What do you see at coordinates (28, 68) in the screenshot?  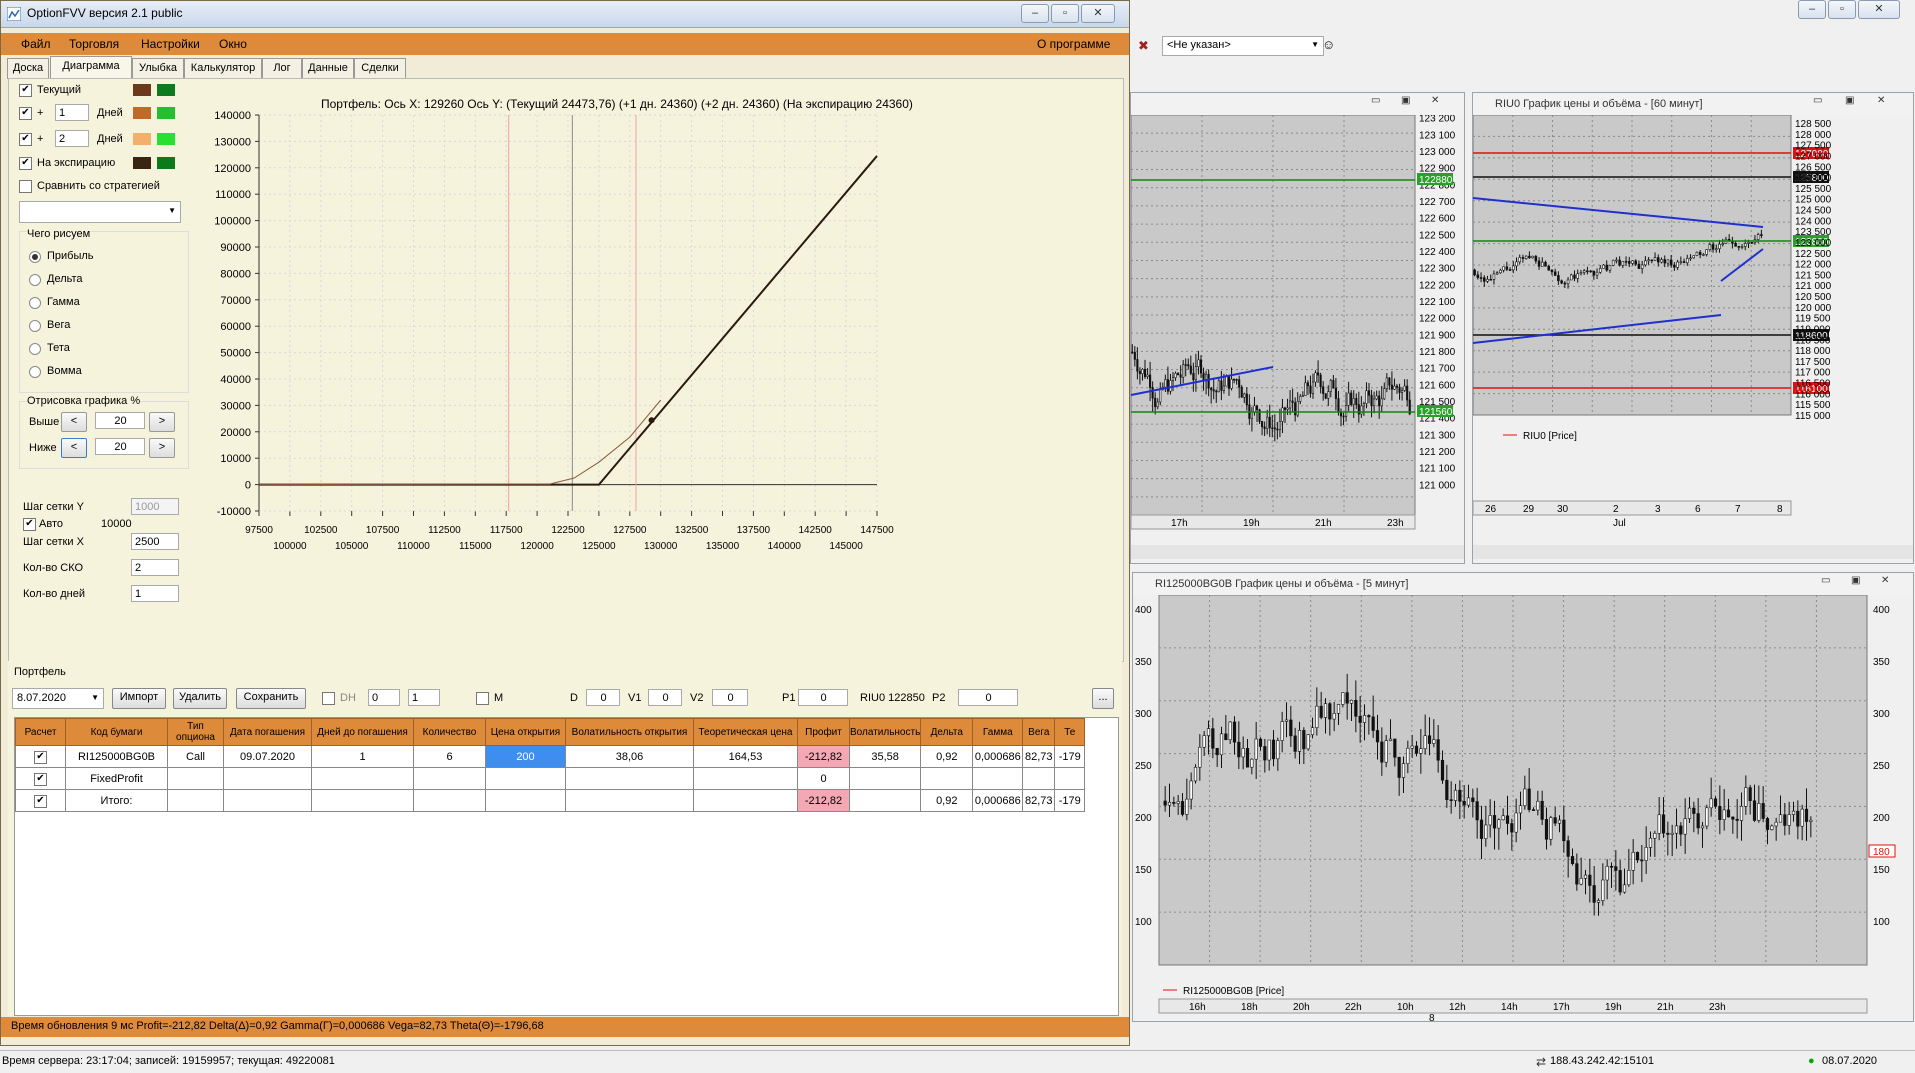 I see `tab-board: Доска` at bounding box center [28, 68].